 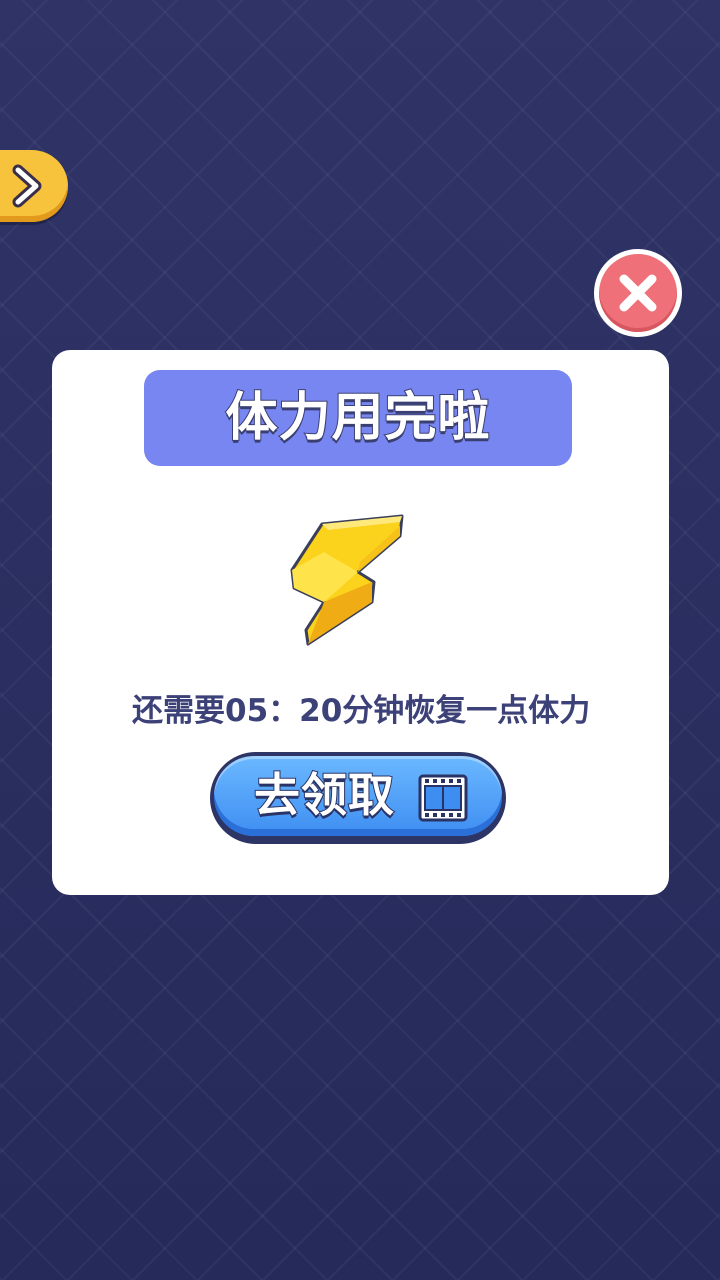 I want to click on dialog-title: 体力用完啦, so click(x=357, y=418).